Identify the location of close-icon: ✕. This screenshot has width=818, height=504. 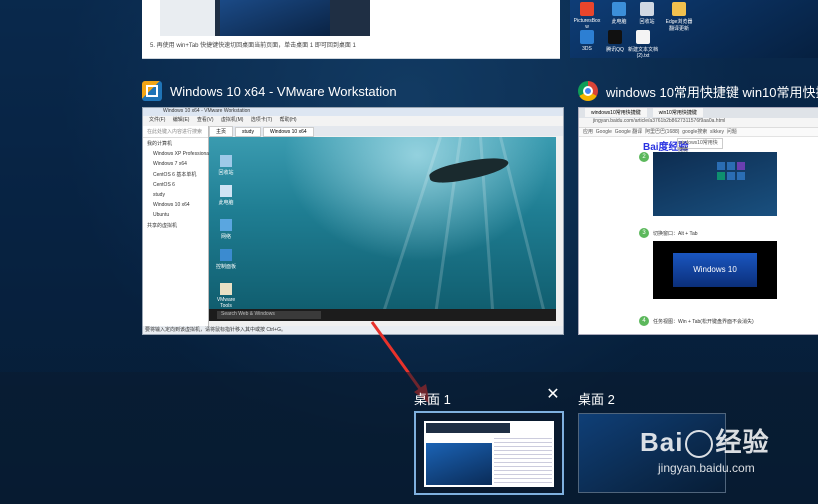
(553, 395).